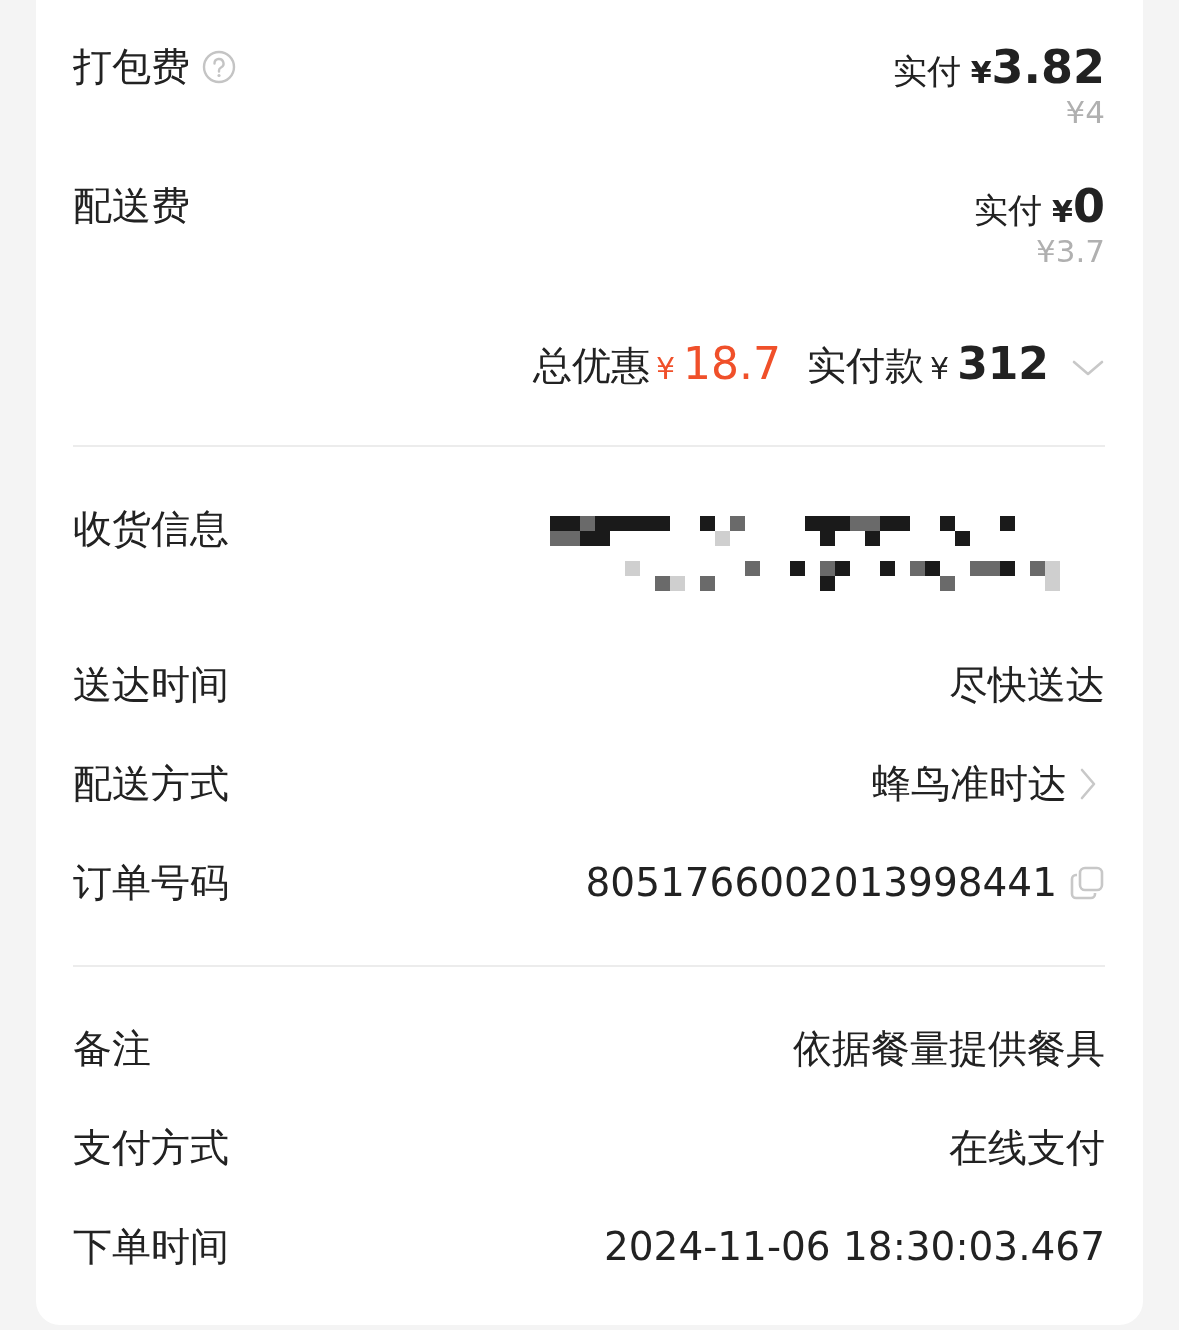 The height and width of the screenshot is (1330, 1179). I want to click on row-value: 2024-11-06 18:30:03.467, so click(854, 1247).